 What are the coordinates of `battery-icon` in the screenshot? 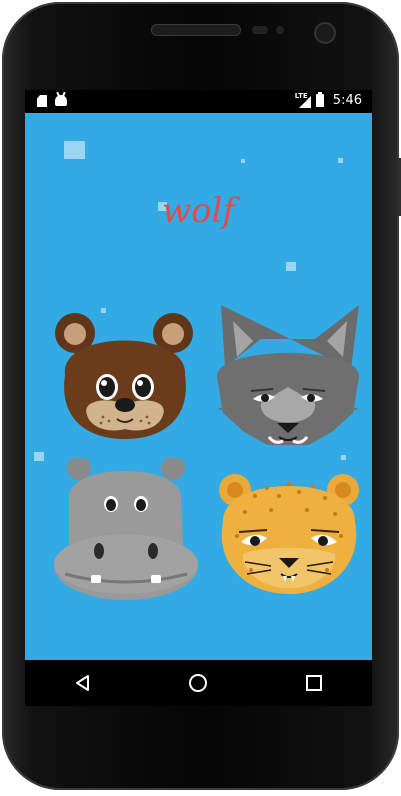 It's located at (319, 99).